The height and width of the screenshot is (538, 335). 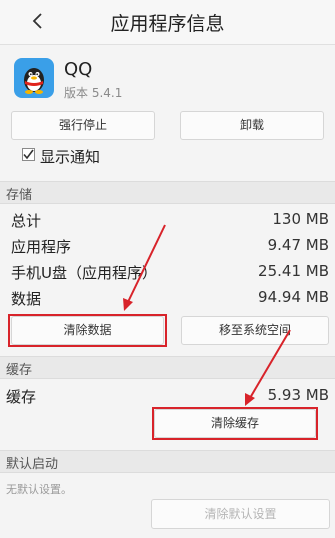 What do you see at coordinates (19, 195) in the screenshot?
I see `storage-section-title: 存储` at bounding box center [19, 195].